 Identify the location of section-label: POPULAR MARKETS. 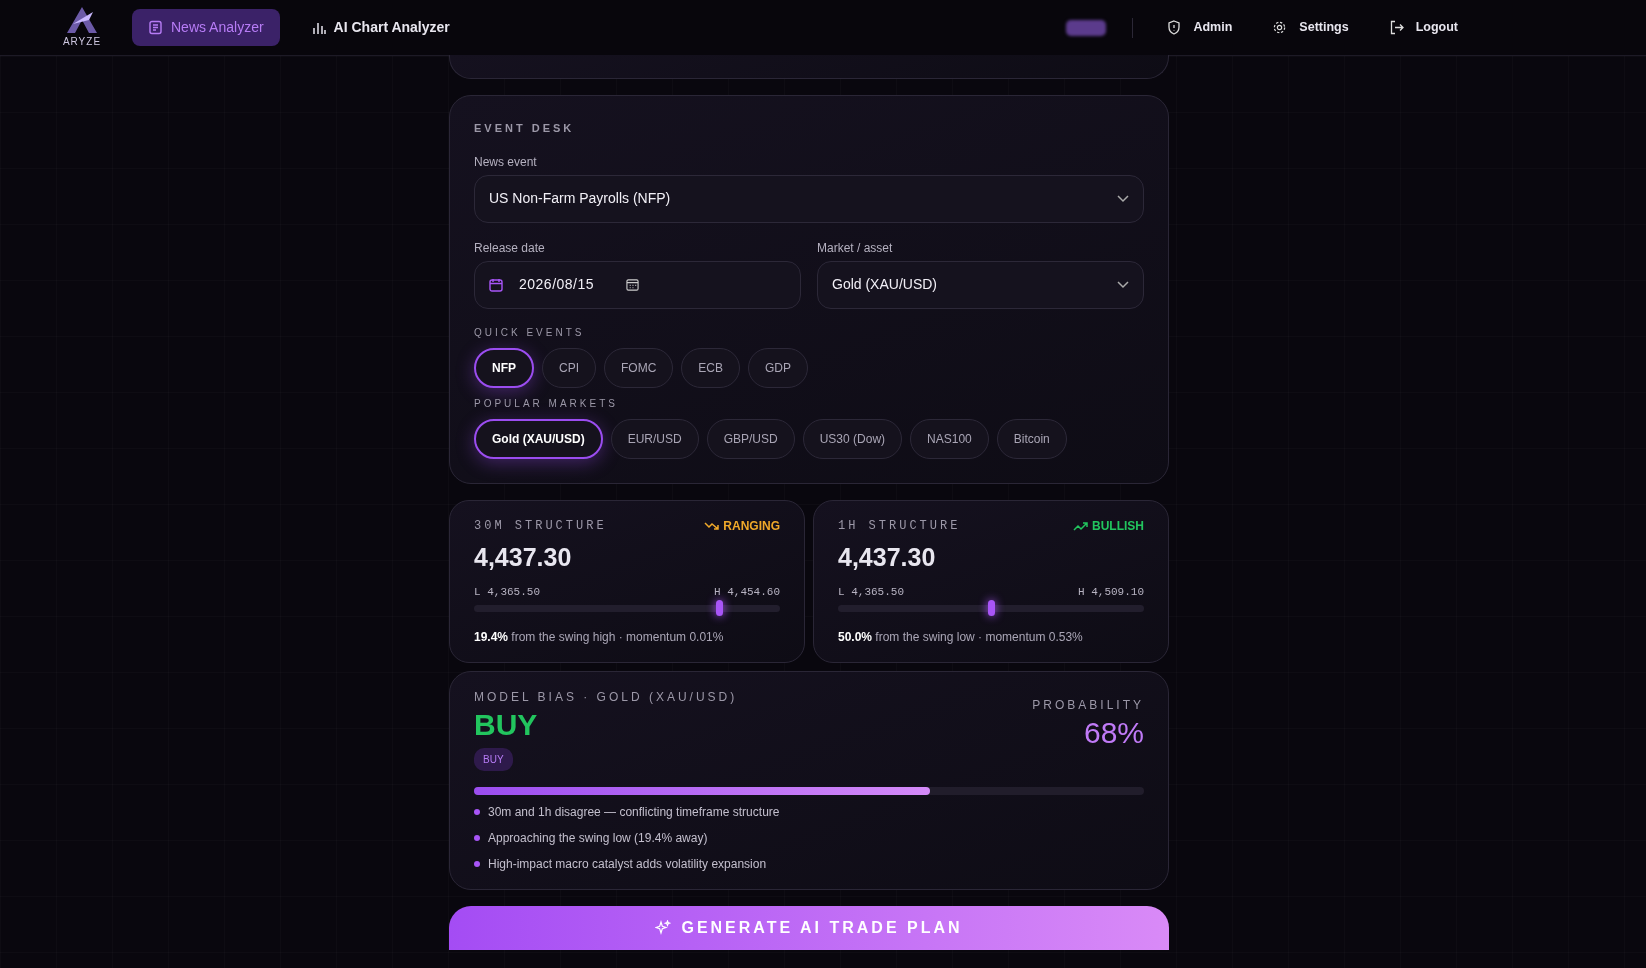
(546, 403).